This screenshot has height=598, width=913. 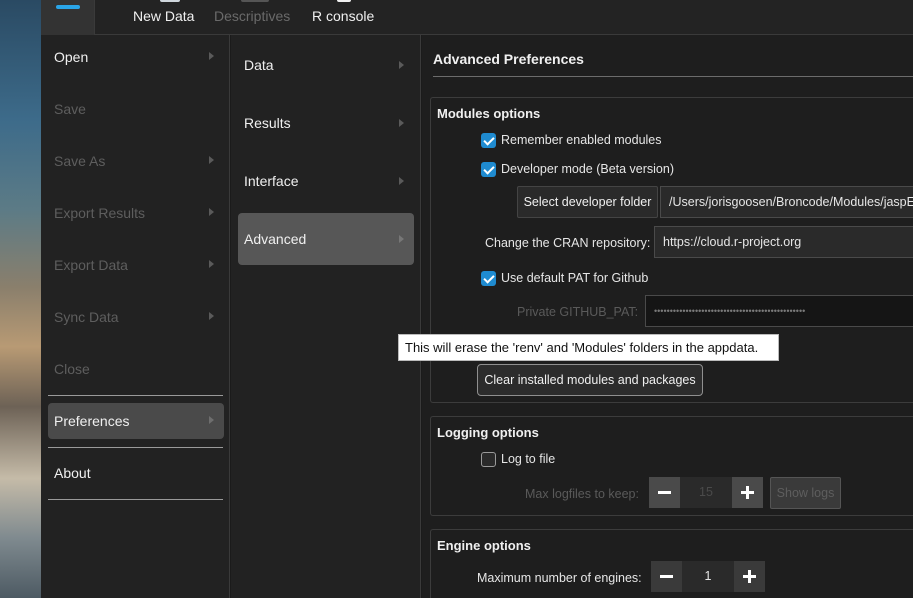 What do you see at coordinates (582, 494) in the screenshot?
I see `max-logfiles-label: Max logfiles to keep:` at bounding box center [582, 494].